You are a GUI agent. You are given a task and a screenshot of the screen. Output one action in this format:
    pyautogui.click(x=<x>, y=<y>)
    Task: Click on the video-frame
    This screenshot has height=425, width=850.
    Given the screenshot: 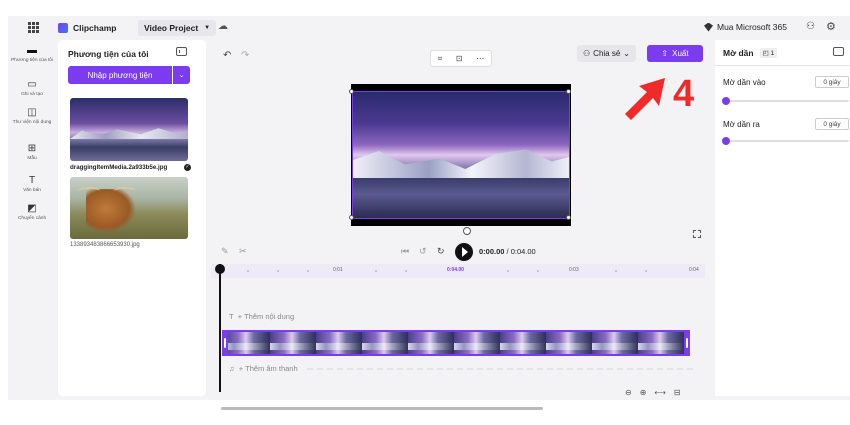 What is the action you would take?
    pyautogui.click(x=461, y=155)
    